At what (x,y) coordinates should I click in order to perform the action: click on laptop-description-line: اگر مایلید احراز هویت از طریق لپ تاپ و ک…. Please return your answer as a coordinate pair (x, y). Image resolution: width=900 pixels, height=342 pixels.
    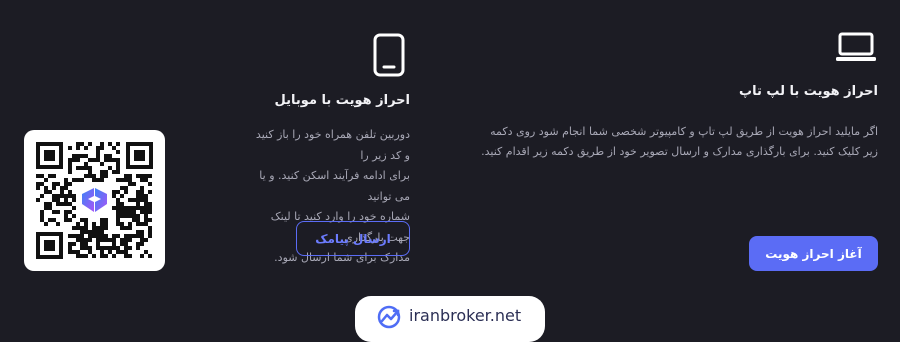
    Looking at the image, I should click on (684, 131).